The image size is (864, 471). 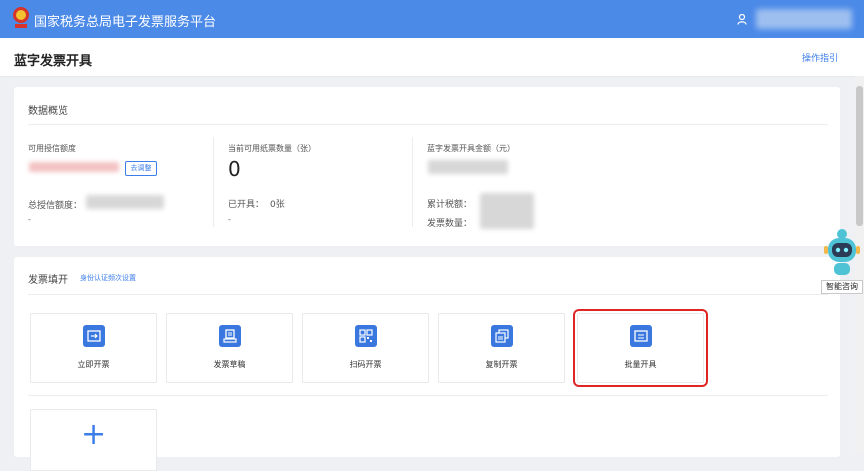 I want to click on available-credit-value-redacted, so click(x=74, y=167).